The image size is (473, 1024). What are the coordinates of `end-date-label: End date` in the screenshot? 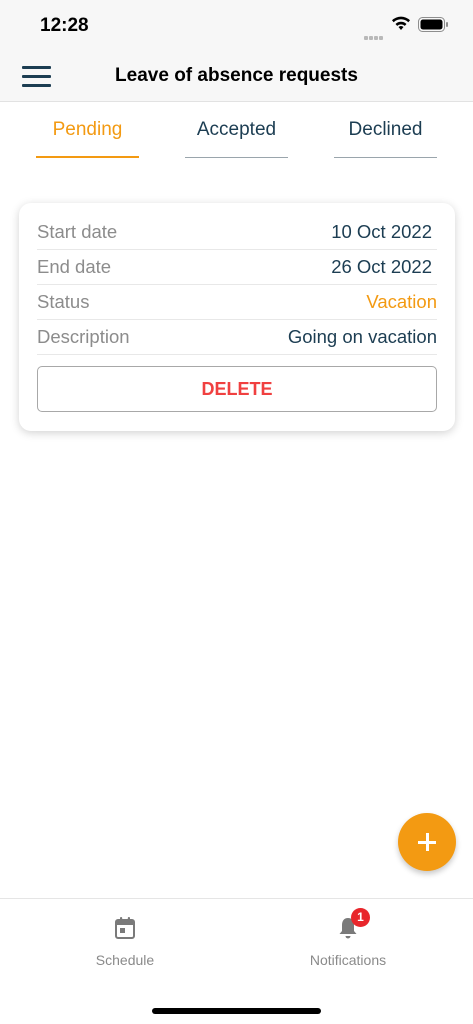 It's located at (74, 266).